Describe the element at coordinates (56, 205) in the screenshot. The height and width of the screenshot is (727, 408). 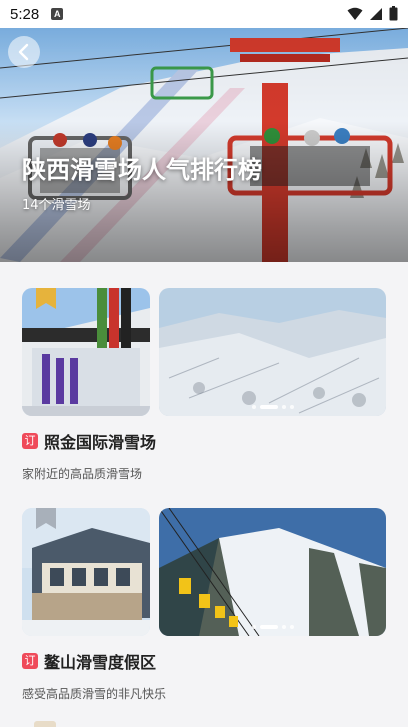
I see `resort-count: 14个滑雪场` at that location.